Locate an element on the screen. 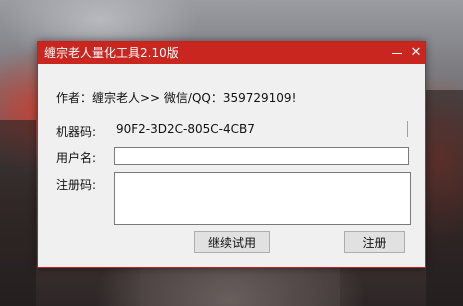  username-input is located at coordinates (261, 156).